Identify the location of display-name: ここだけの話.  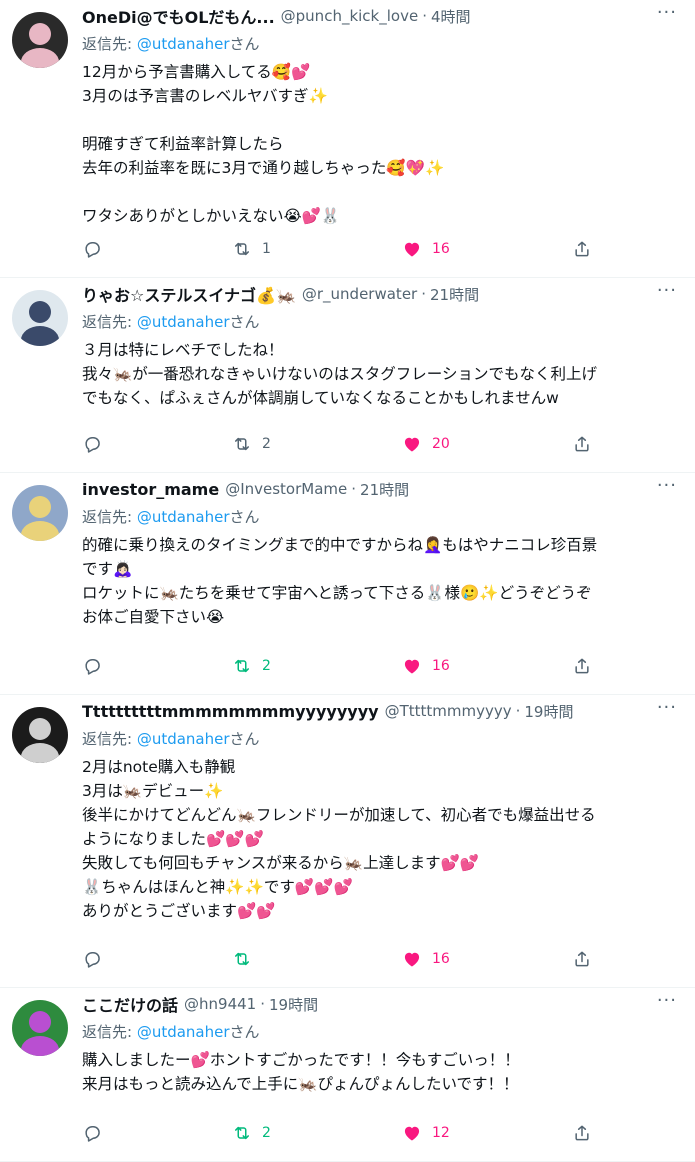
(130, 1004).